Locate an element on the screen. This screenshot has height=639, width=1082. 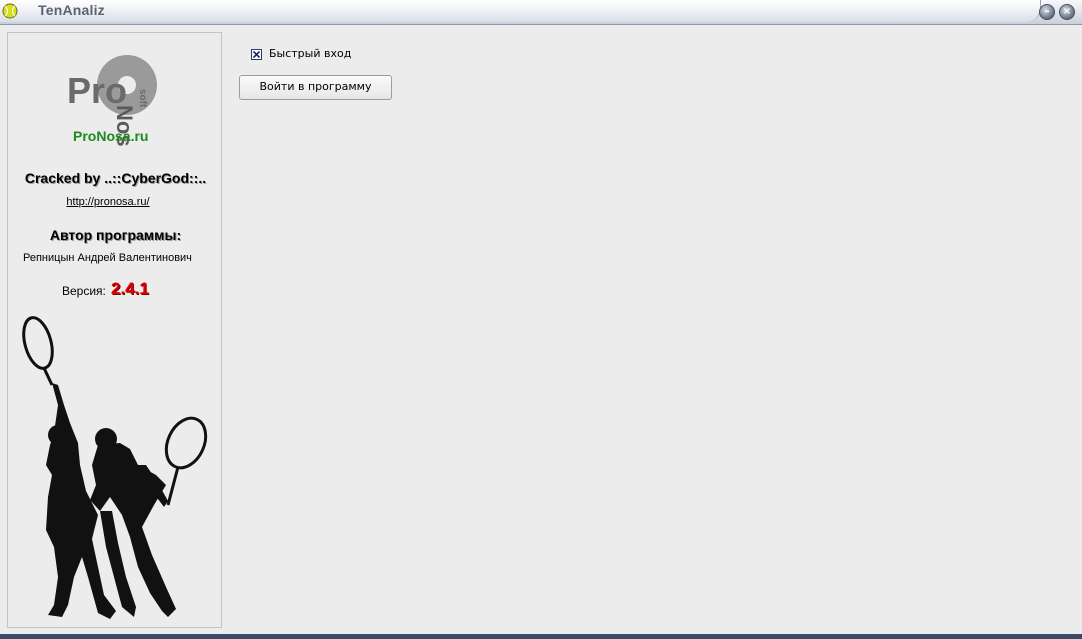
title-bar: TenAnaliz – × is located at coordinates (541, 12).